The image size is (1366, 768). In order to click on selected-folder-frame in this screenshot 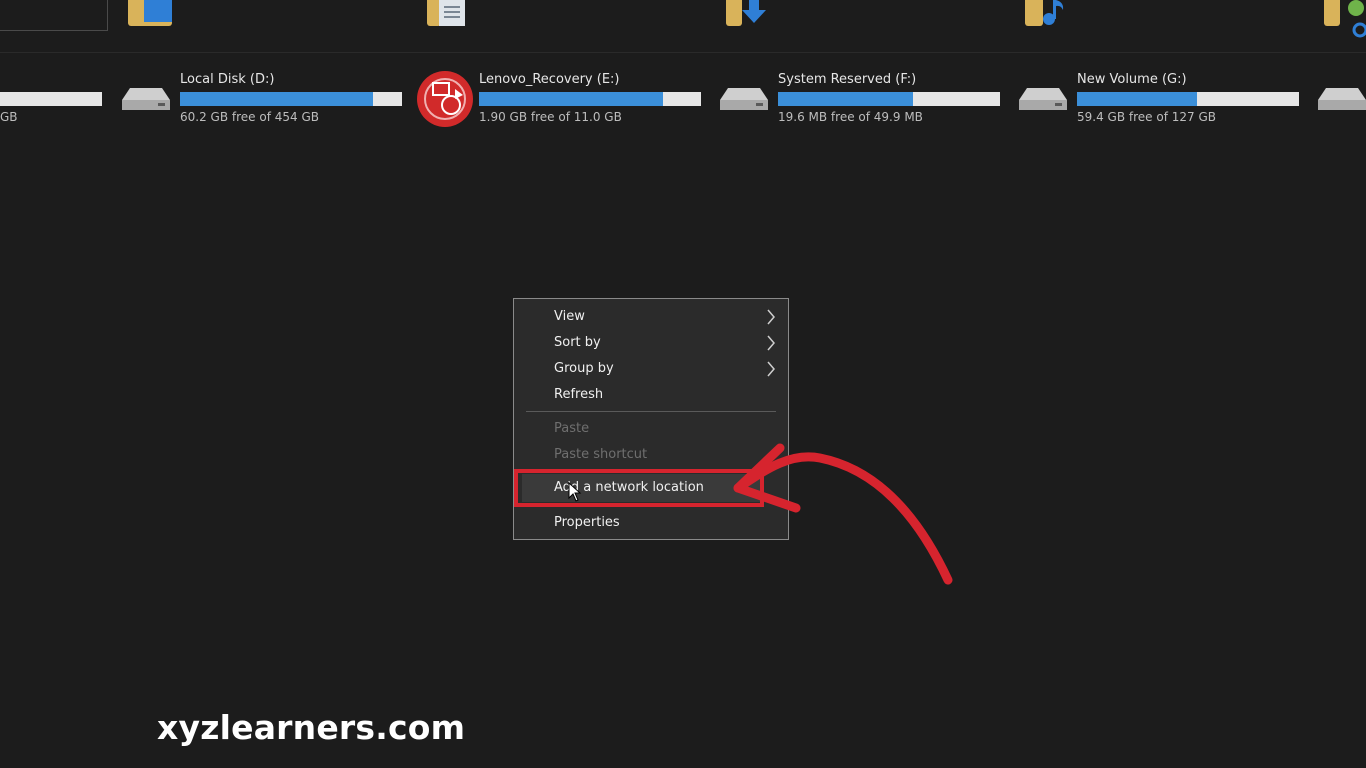, I will do `click(54, 15)`.